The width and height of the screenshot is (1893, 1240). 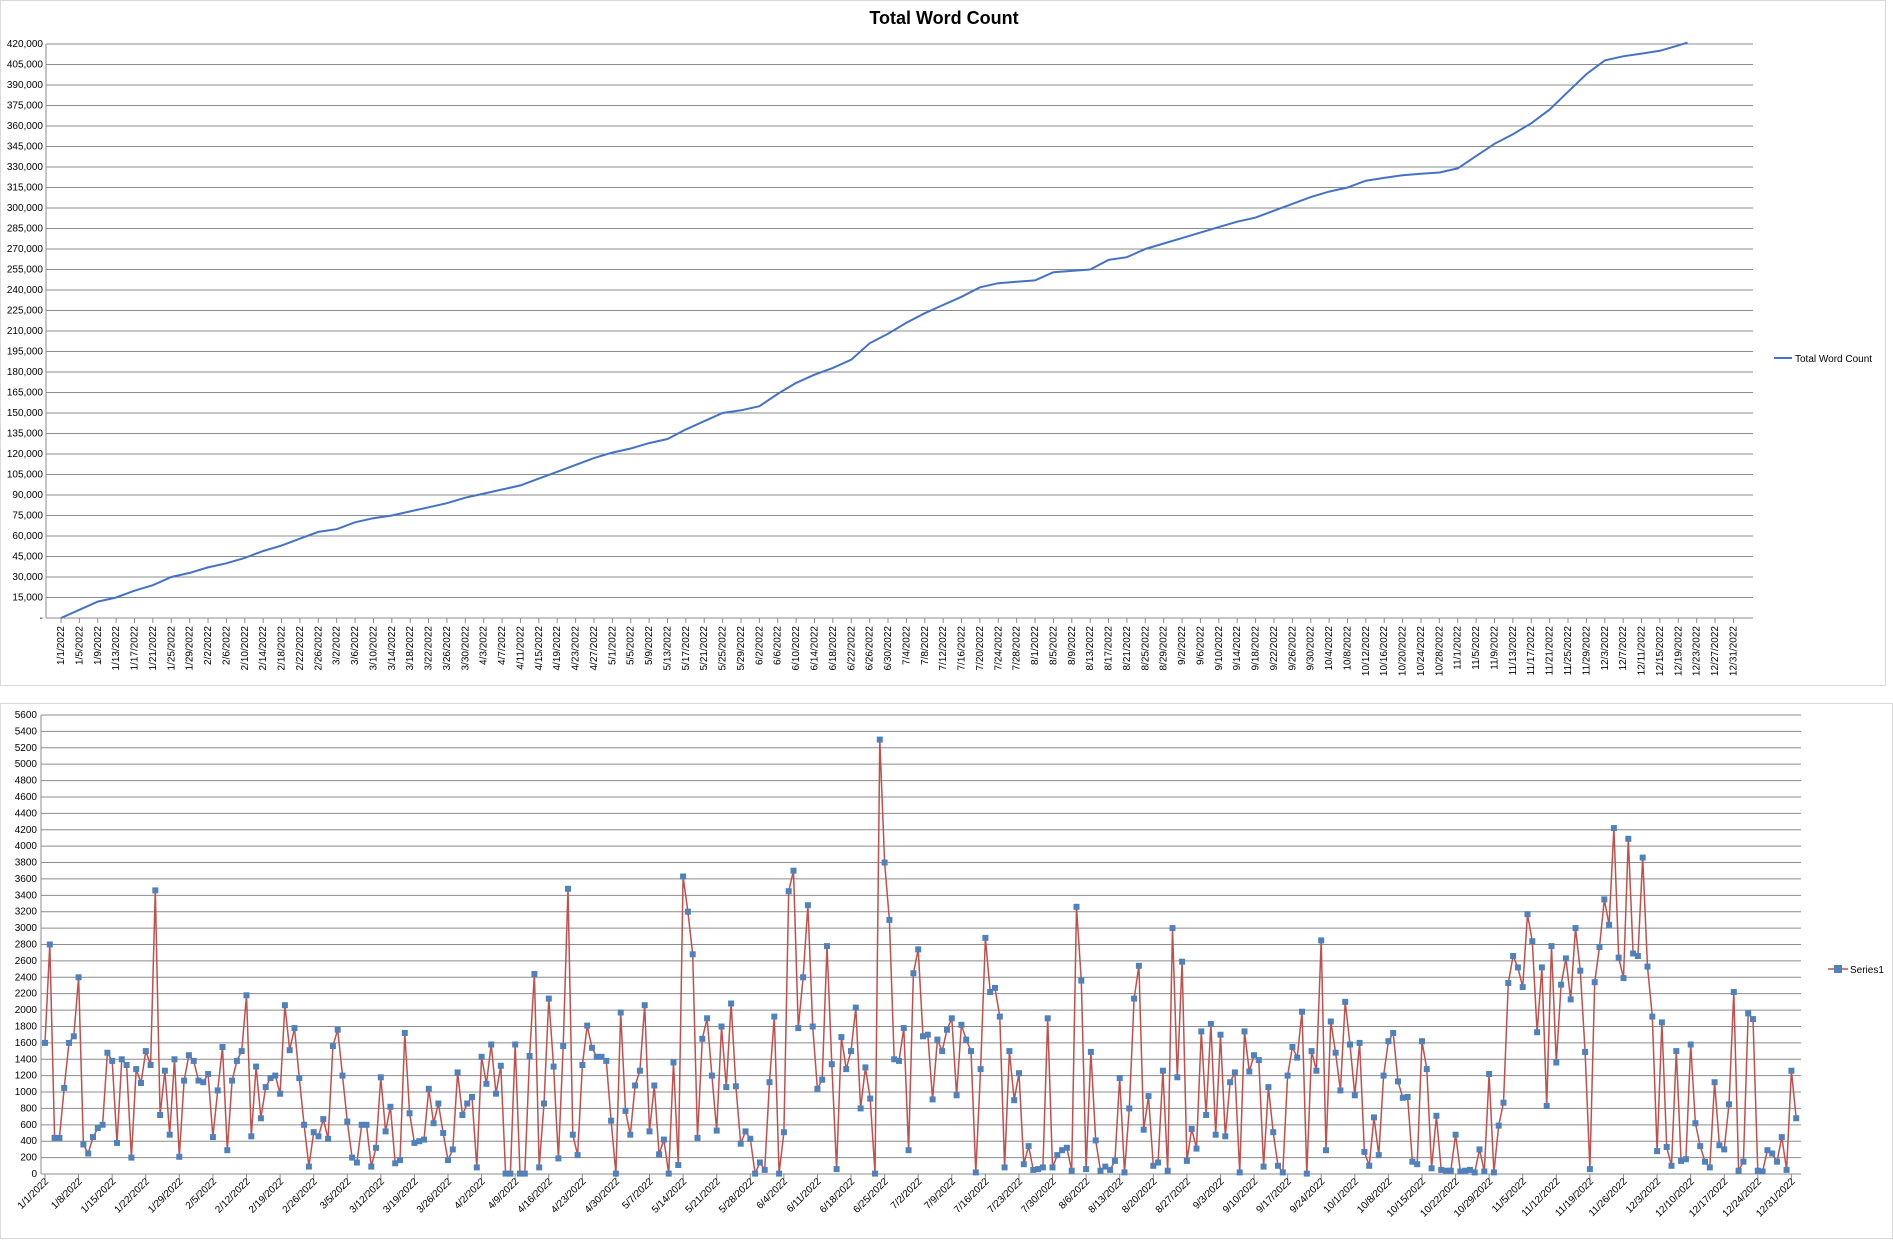 What do you see at coordinates (906, 645) in the screenshot?
I see `x-tick-label: 7/4/2022` at bounding box center [906, 645].